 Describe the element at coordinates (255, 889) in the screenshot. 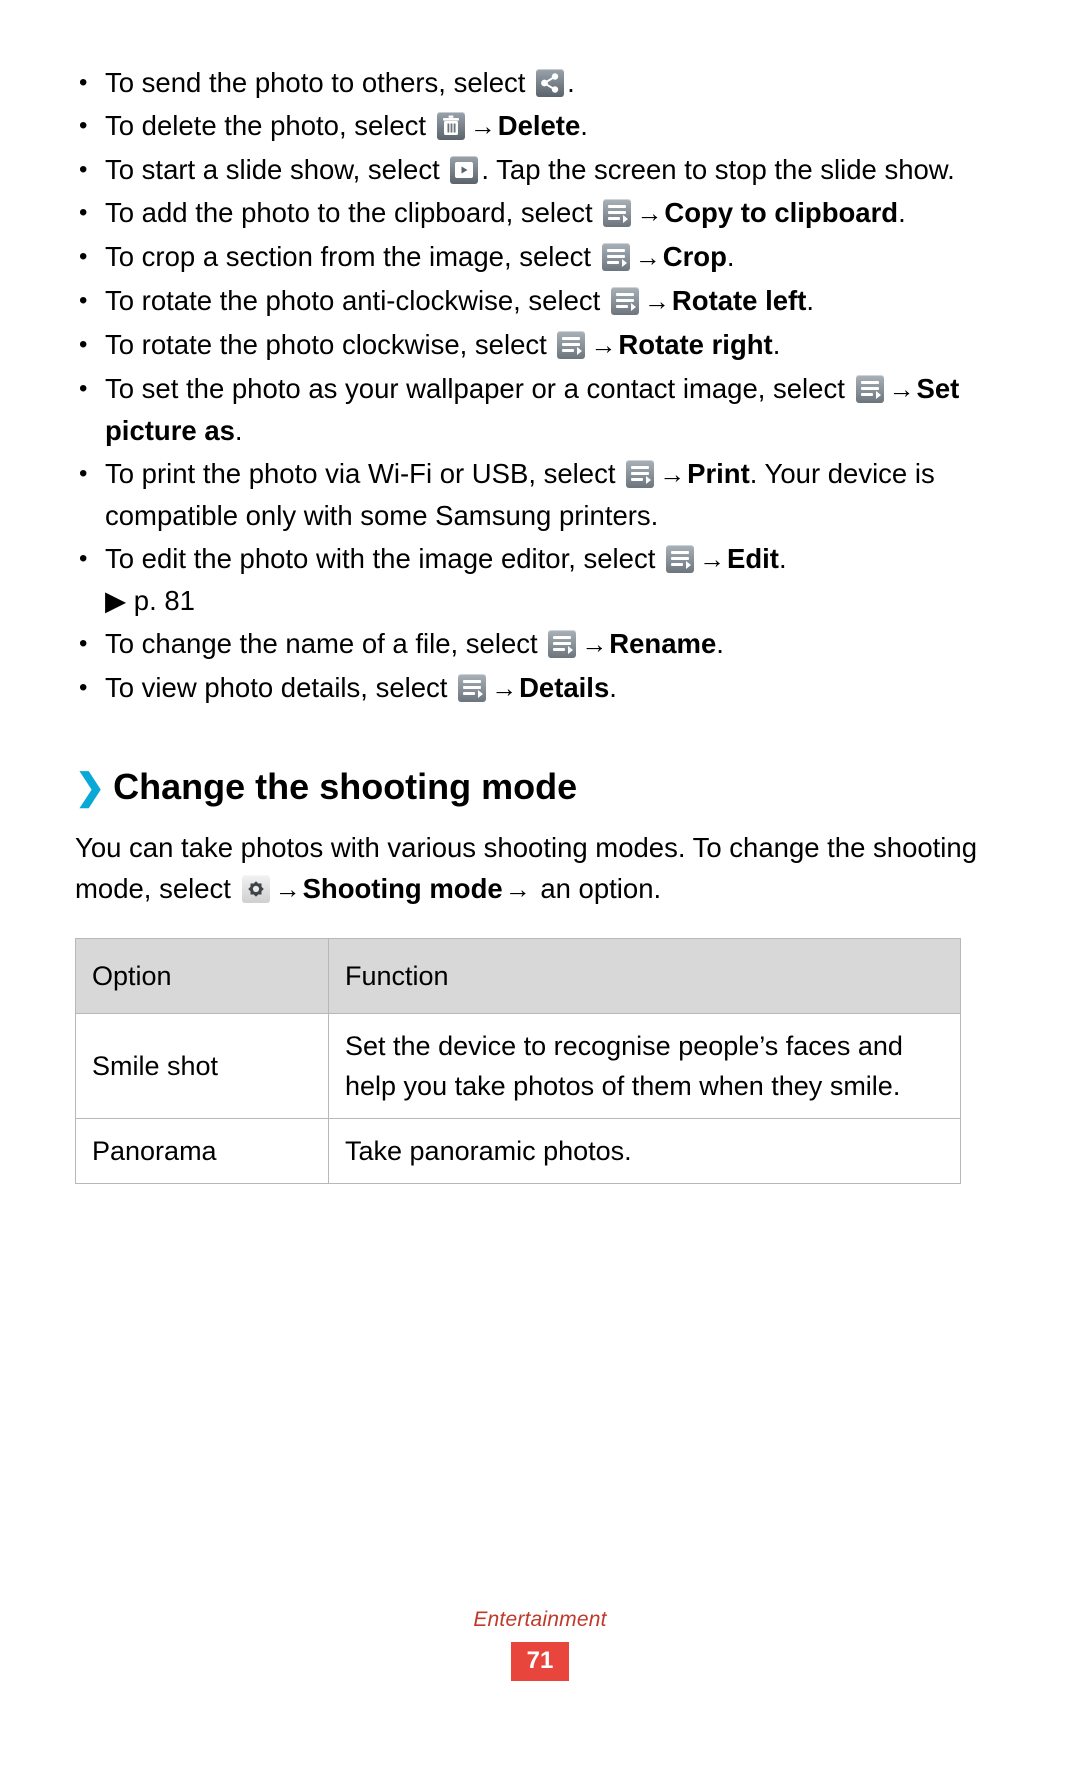

I see `settings-icon` at that location.